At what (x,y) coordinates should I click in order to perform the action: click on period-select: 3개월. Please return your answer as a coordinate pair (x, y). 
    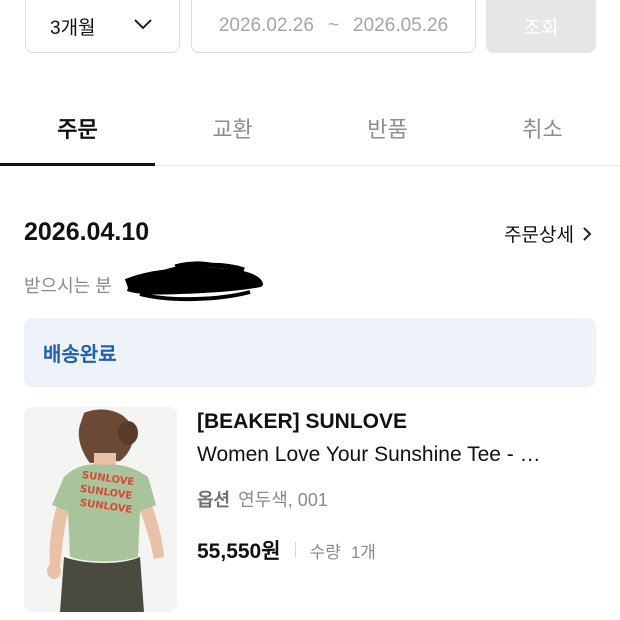
    Looking at the image, I should click on (102, 26).